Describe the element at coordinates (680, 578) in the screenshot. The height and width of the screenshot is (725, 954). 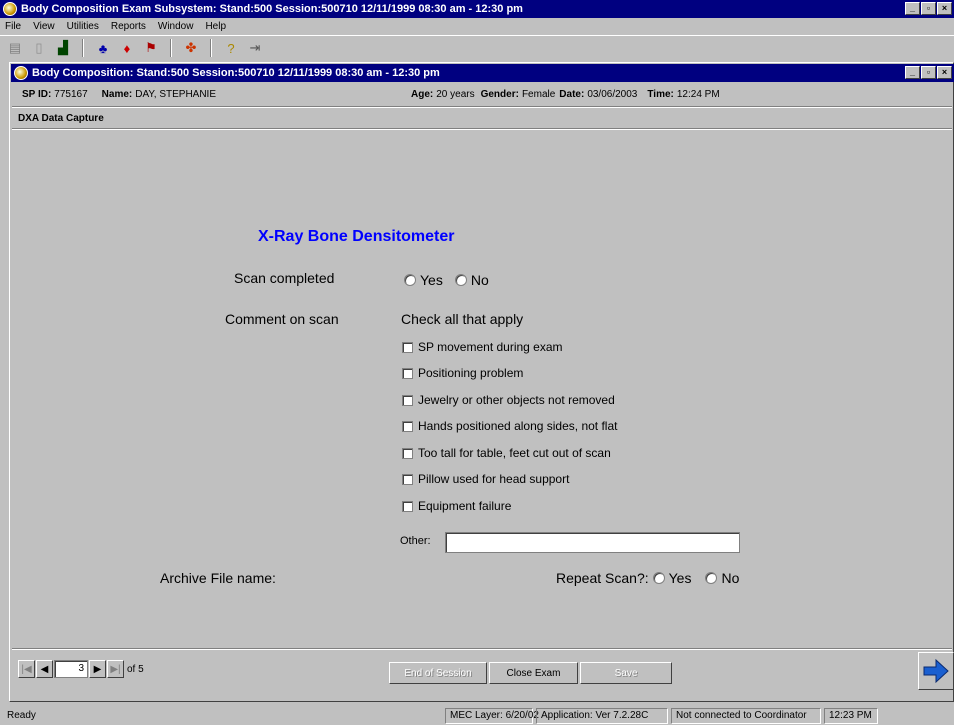
I see `repeat-scan-yes-label: Yes` at that location.